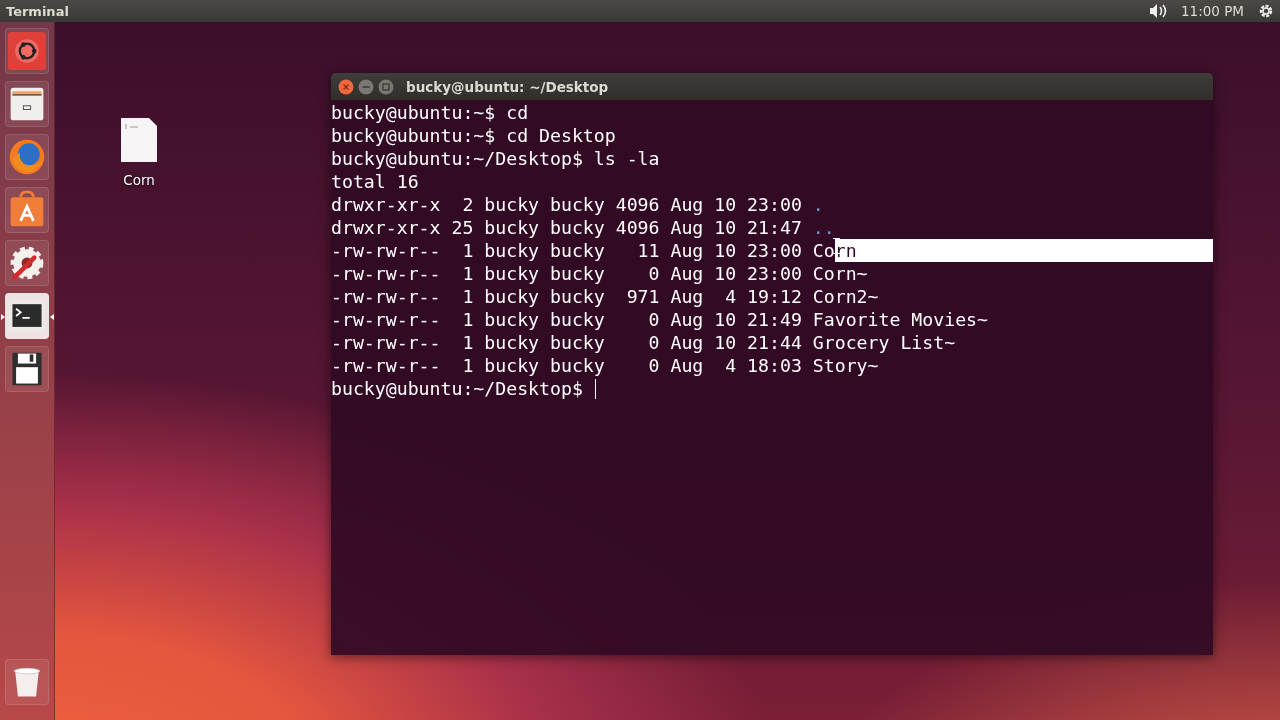  What do you see at coordinates (836, 246) in the screenshot?
I see `i-beam-cursor-icon` at bounding box center [836, 246].